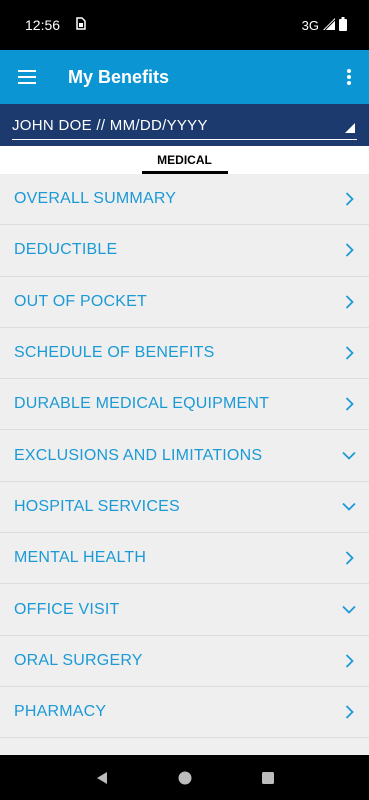 This screenshot has width=369, height=800. I want to click on list-item-label: HOSPITAL SERVICES, so click(97, 506).